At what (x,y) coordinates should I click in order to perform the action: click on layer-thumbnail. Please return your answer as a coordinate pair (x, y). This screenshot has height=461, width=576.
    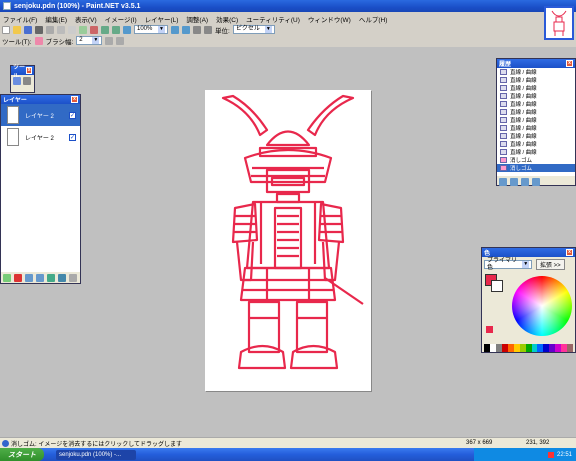
    Looking at the image, I should click on (13, 115).